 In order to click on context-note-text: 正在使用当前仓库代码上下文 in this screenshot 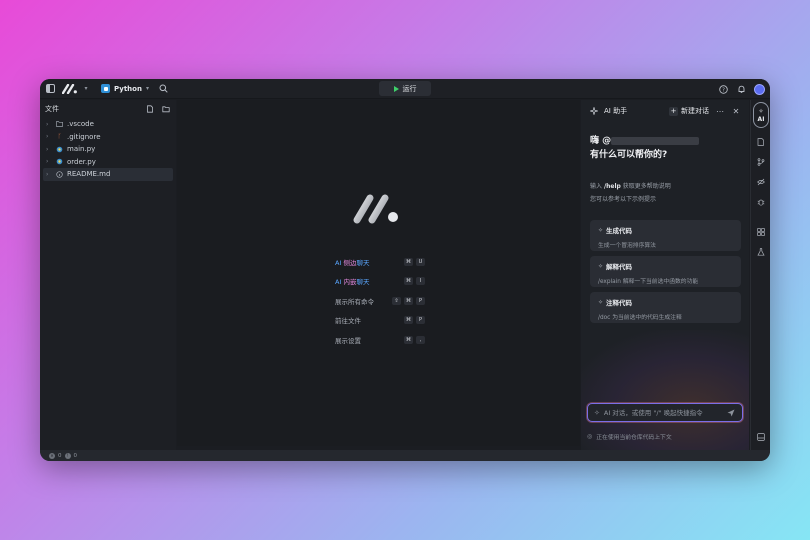, I will do `click(634, 438)`.